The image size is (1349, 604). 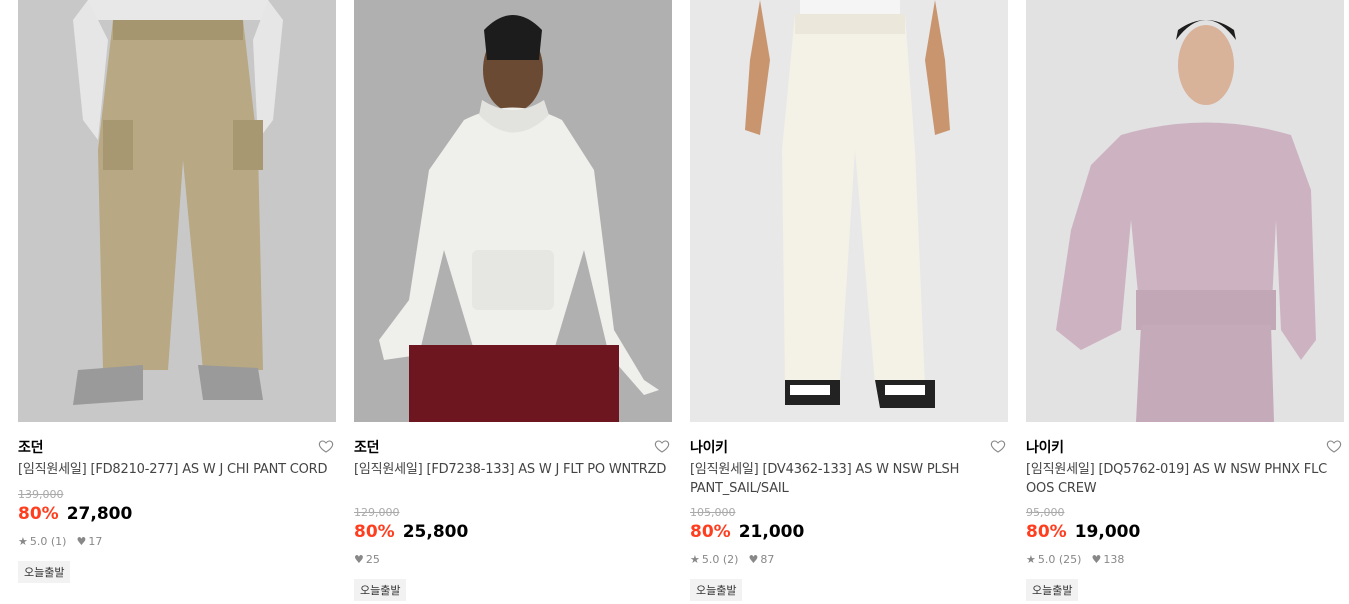 I want to click on product-meta: ★ 5.0 (25) ♥ 138, so click(x=1075, y=559).